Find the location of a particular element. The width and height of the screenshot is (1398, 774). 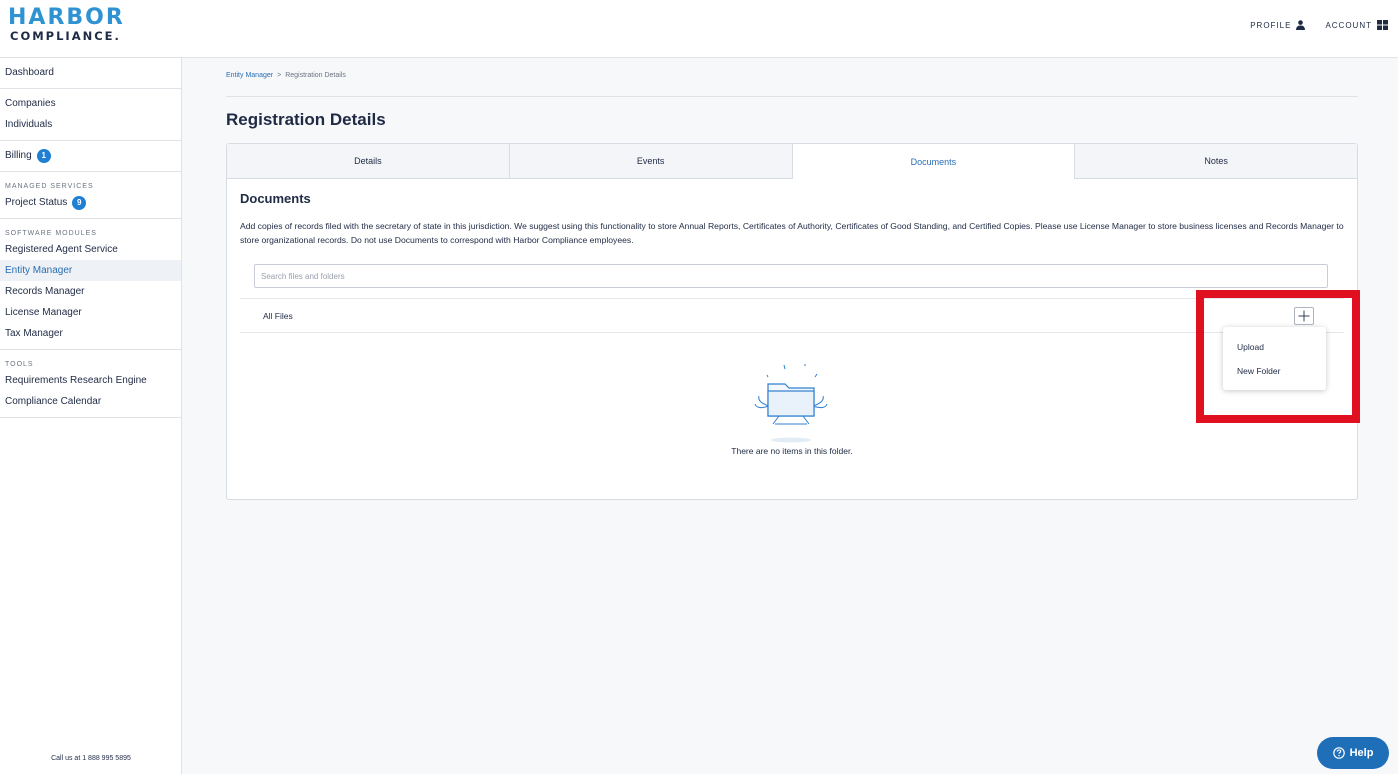

logo-compliance-text: COMPLIANCE. is located at coordinates (65, 36).